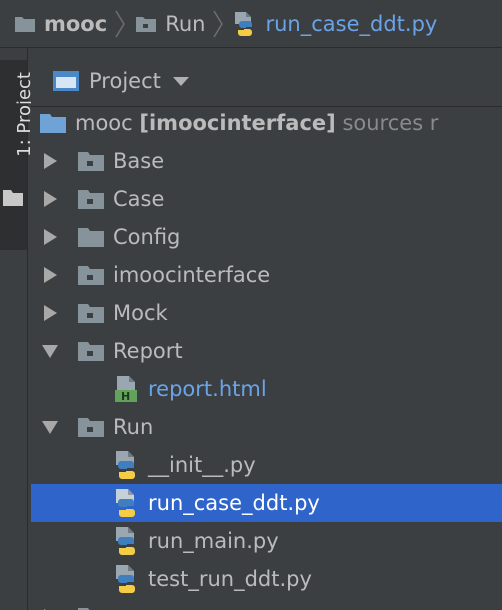  Describe the element at coordinates (266, 427) in the screenshot. I see `tree-item-run: Run` at that location.